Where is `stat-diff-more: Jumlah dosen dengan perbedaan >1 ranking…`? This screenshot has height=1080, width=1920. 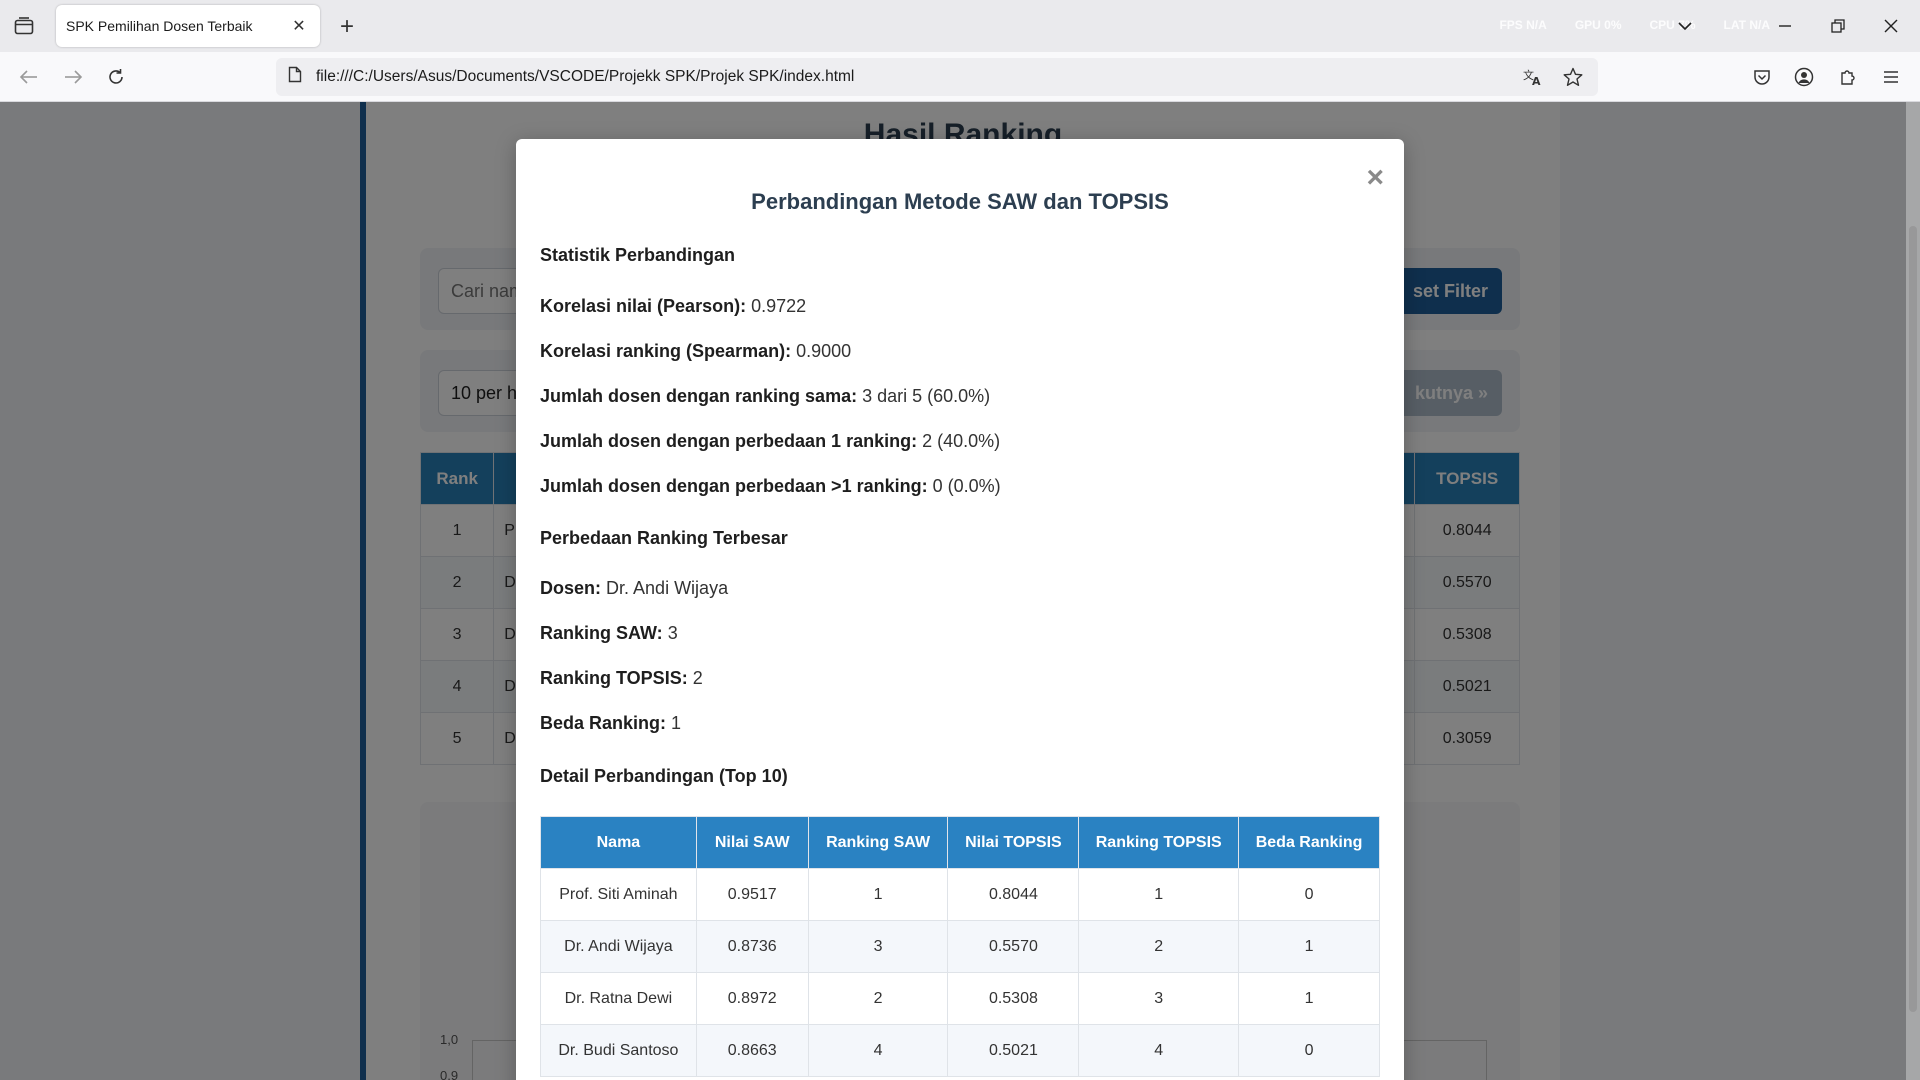
stat-diff-more: Jumlah dosen dengan perbedaan >1 ranking… is located at coordinates (770, 486).